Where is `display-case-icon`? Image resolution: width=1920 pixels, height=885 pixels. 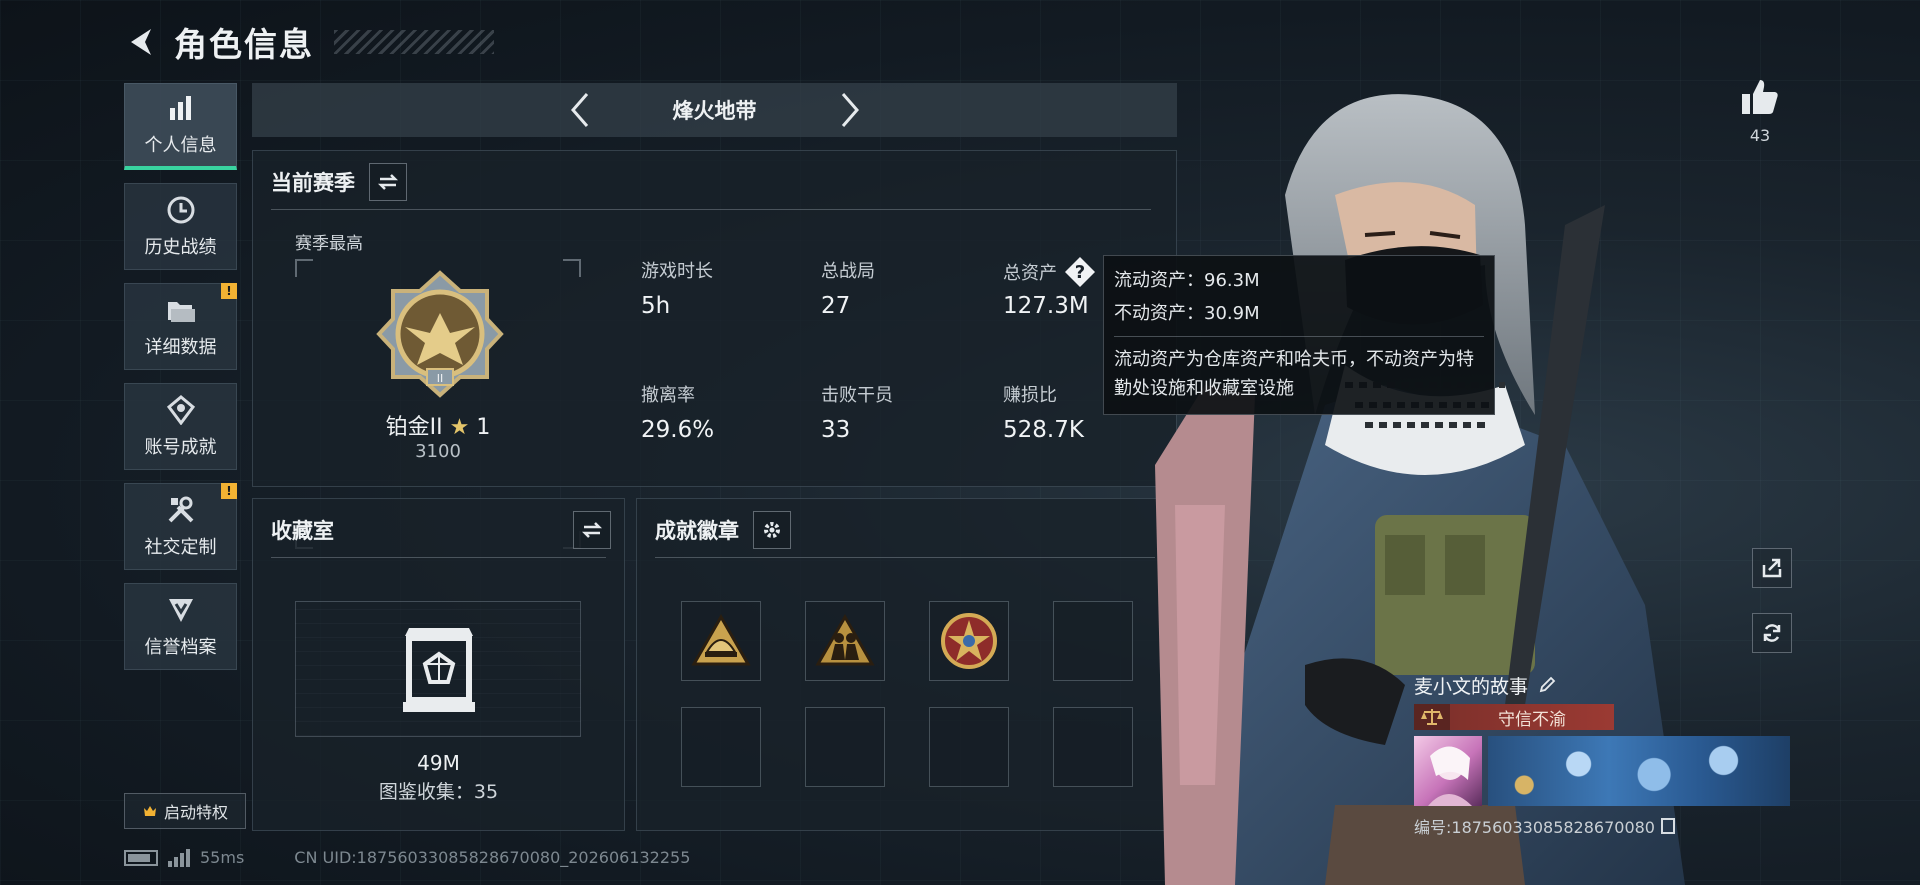 display-case-icon is located at coordinates (439, 670).